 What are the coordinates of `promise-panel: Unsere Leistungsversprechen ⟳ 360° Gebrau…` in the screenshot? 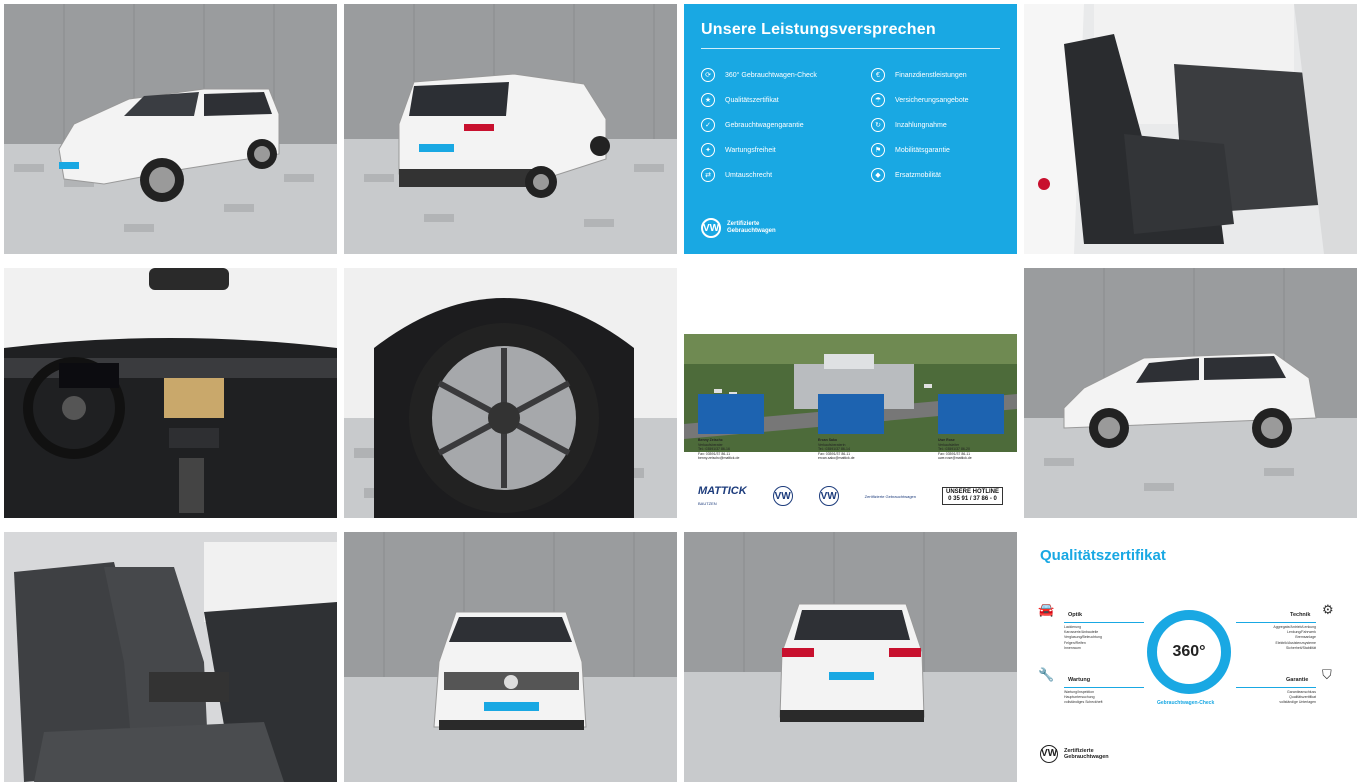 It's located at (850, 129).